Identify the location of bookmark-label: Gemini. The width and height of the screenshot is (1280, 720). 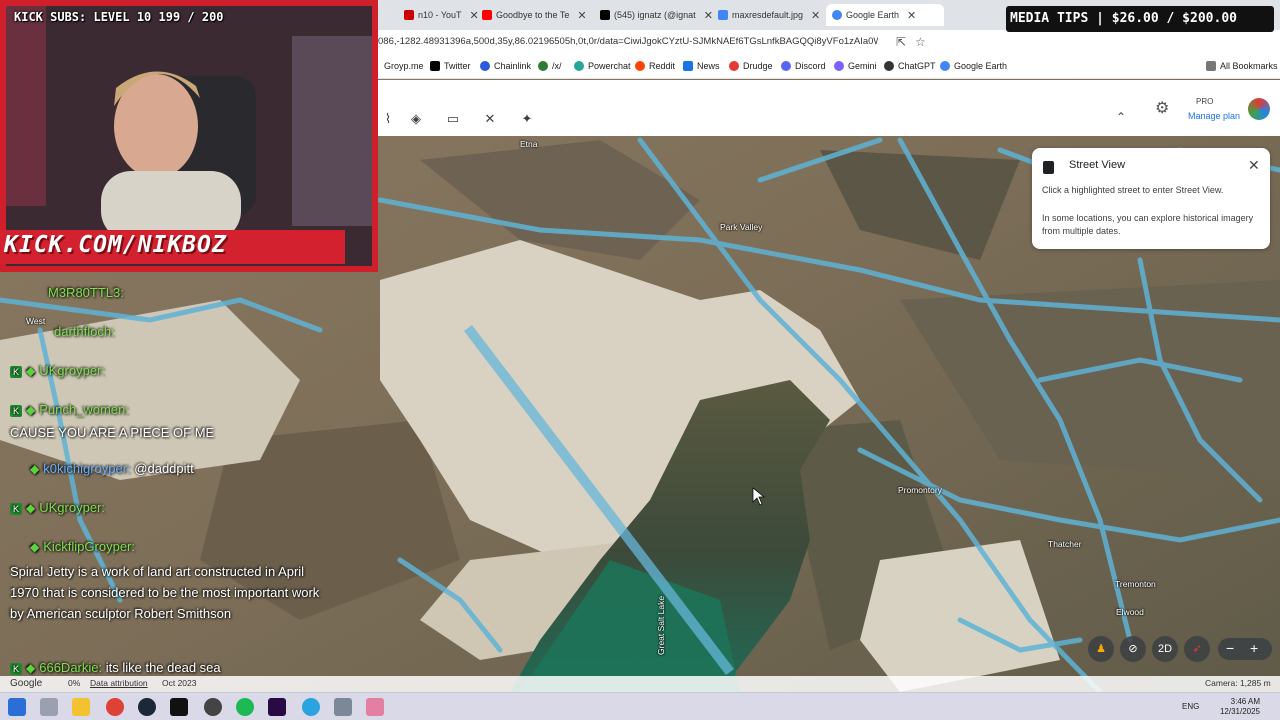
(862, 66).